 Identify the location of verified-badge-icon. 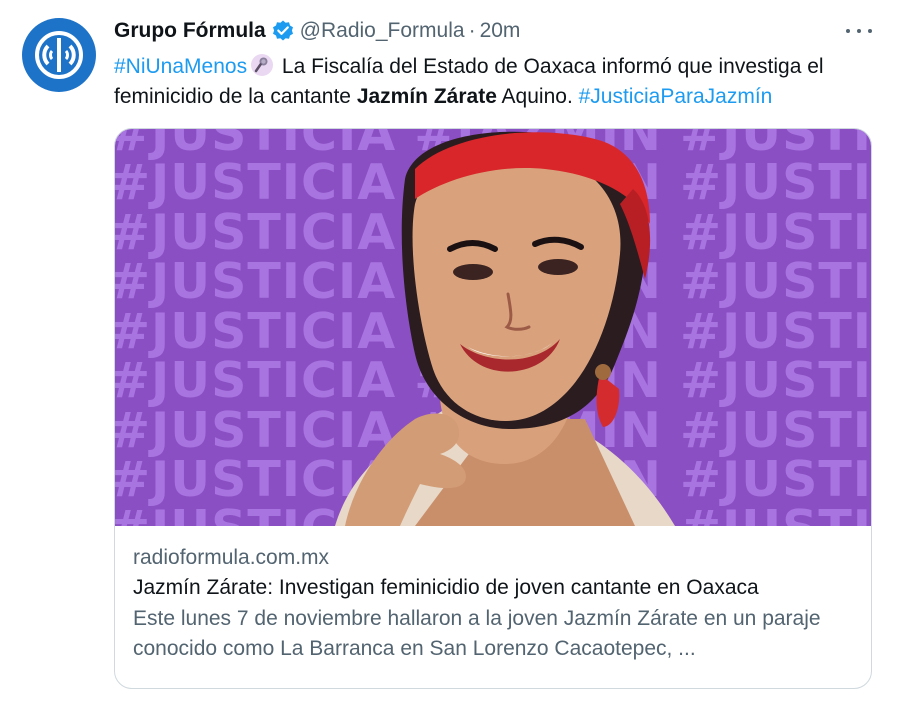
(283, 31).